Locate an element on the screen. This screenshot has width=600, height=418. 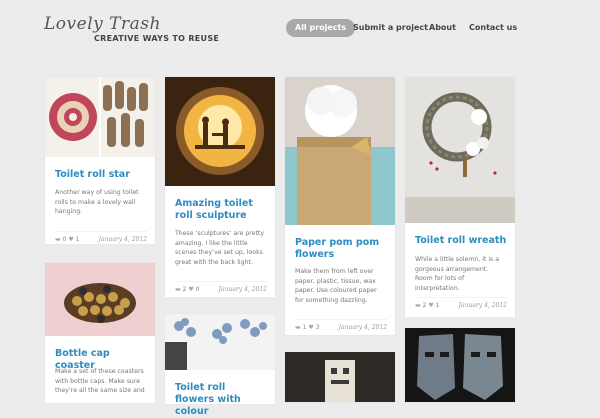
comment-count: 0 is located at coordinates (64, 239).